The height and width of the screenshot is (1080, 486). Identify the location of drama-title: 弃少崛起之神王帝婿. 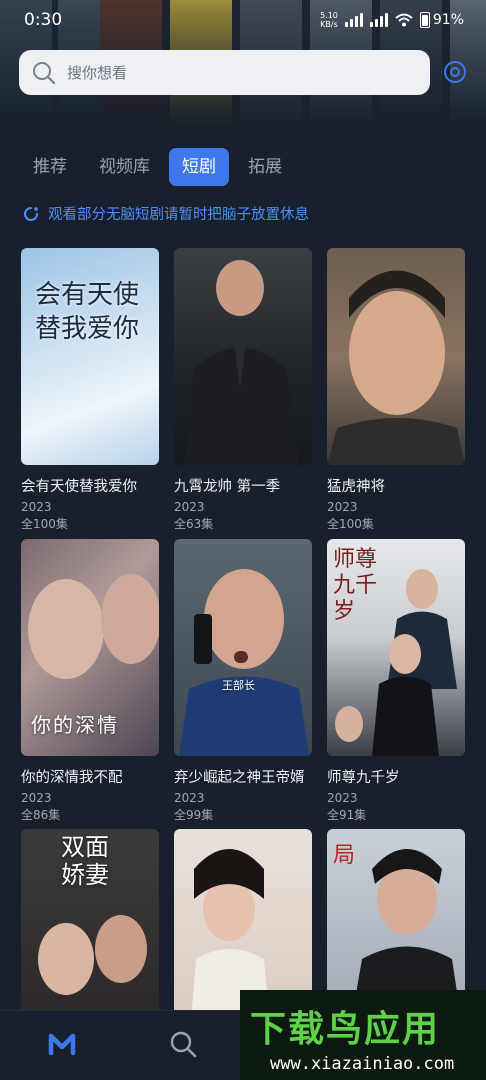
(239, 778).